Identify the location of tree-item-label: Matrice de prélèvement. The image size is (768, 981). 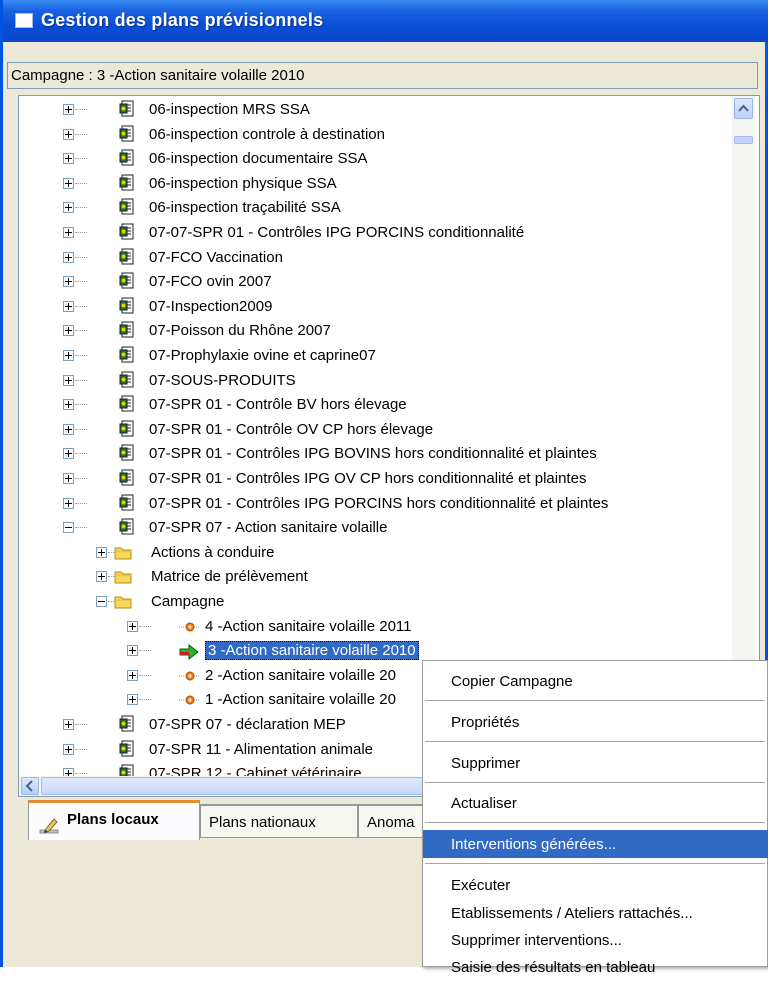
(229, 577).